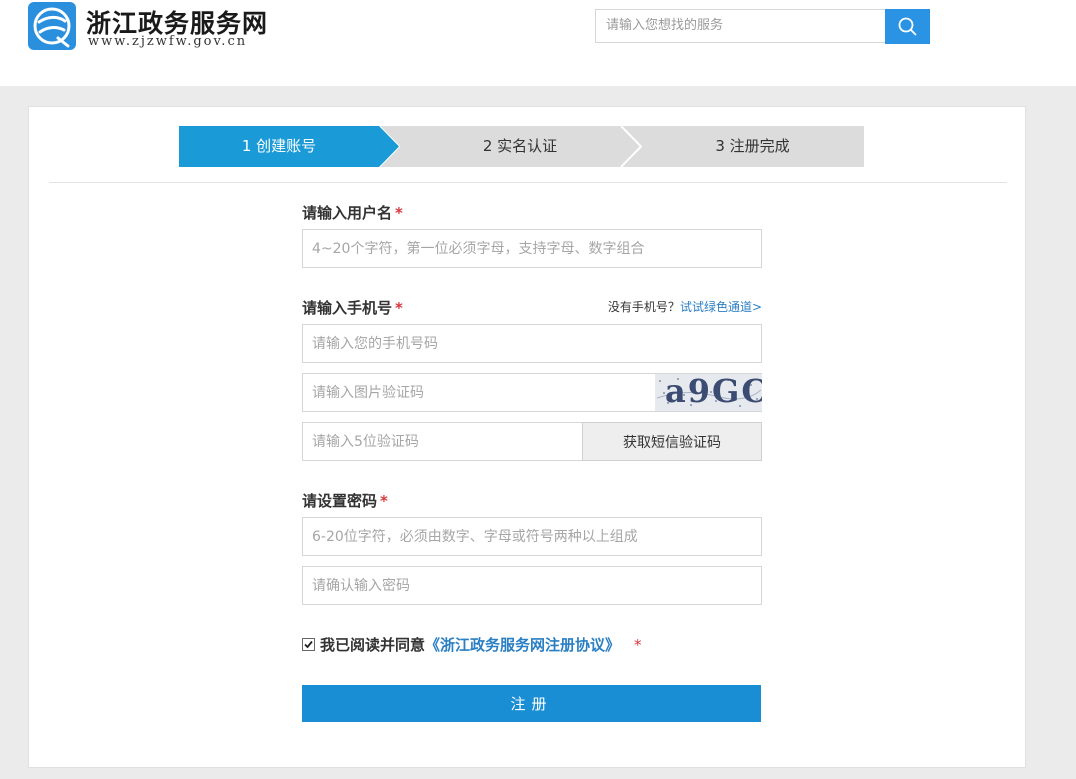 The width and height of the screenshot is (1076, 779). Describe the element at coordinates (532, 585) in the screenshot. I see `confirm-password-input` at that location.